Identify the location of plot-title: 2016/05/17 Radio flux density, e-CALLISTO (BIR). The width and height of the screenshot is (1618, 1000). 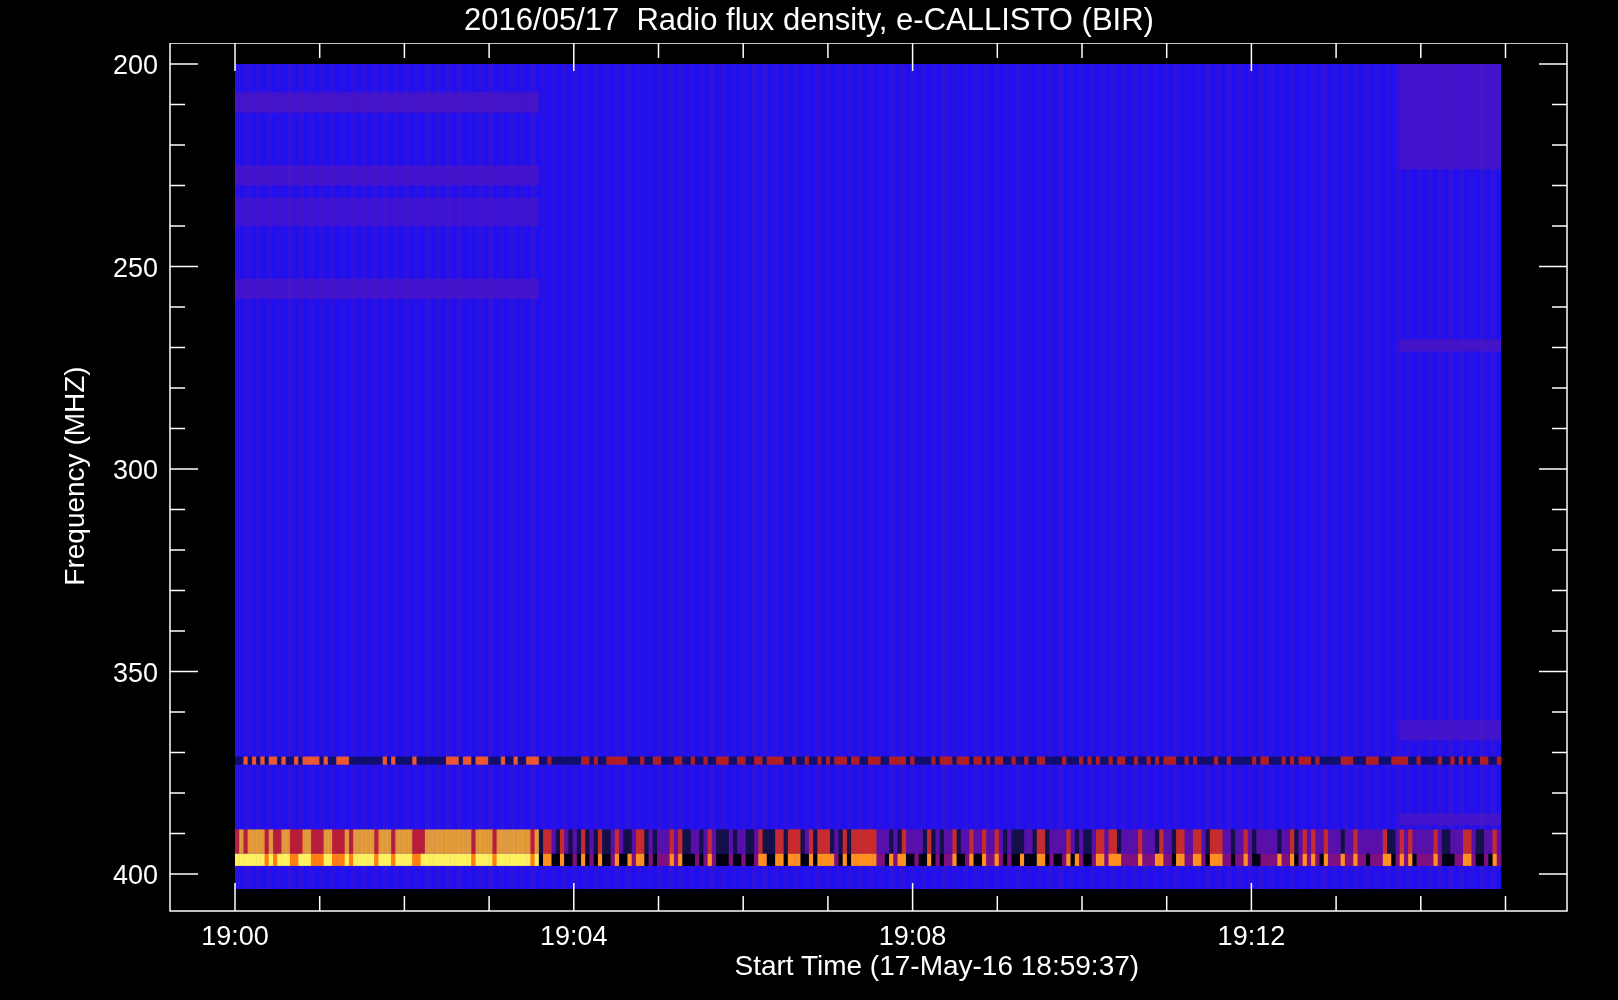
(809, 20).